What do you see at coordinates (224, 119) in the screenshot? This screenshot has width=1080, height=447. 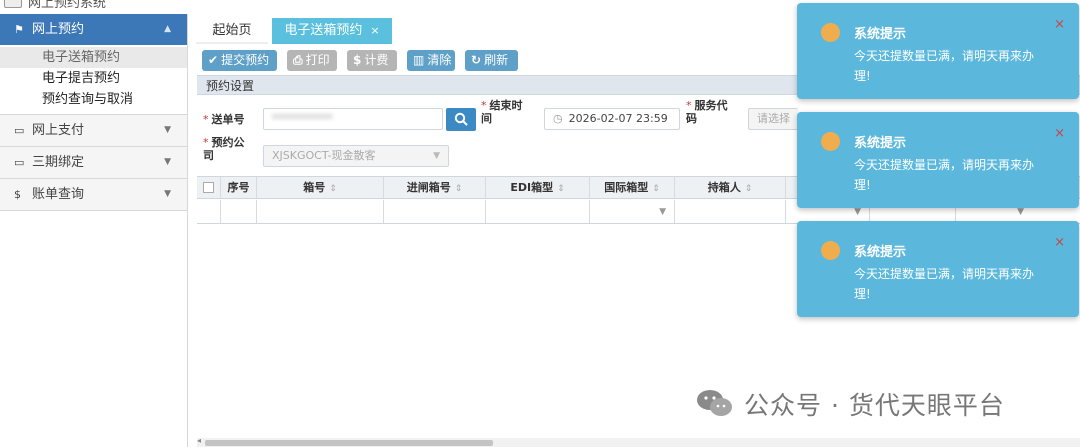 I see `bill-no-label: * 送单号` at bounding box center [224, 119].